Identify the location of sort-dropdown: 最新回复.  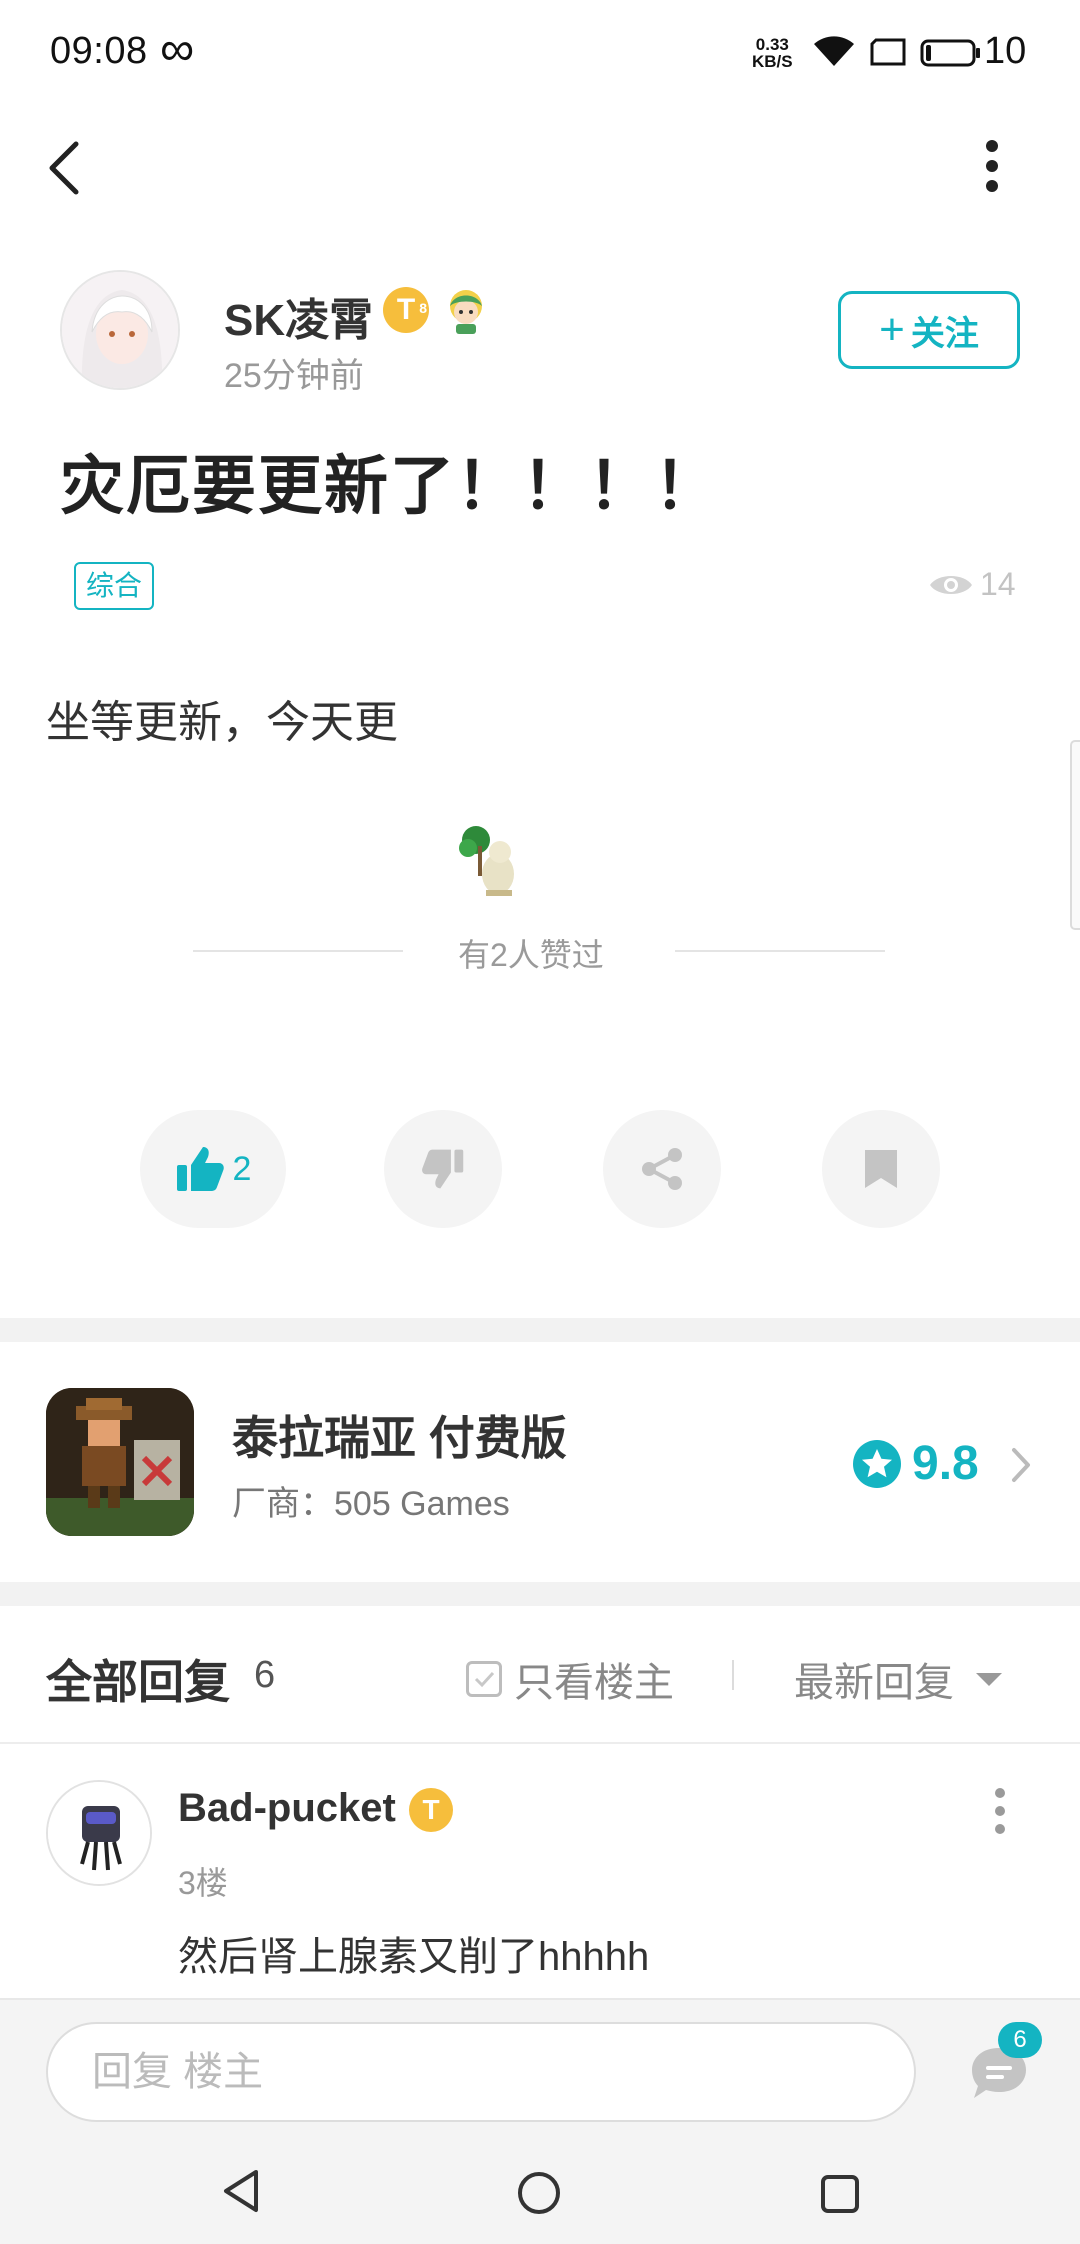
(898, 1679).